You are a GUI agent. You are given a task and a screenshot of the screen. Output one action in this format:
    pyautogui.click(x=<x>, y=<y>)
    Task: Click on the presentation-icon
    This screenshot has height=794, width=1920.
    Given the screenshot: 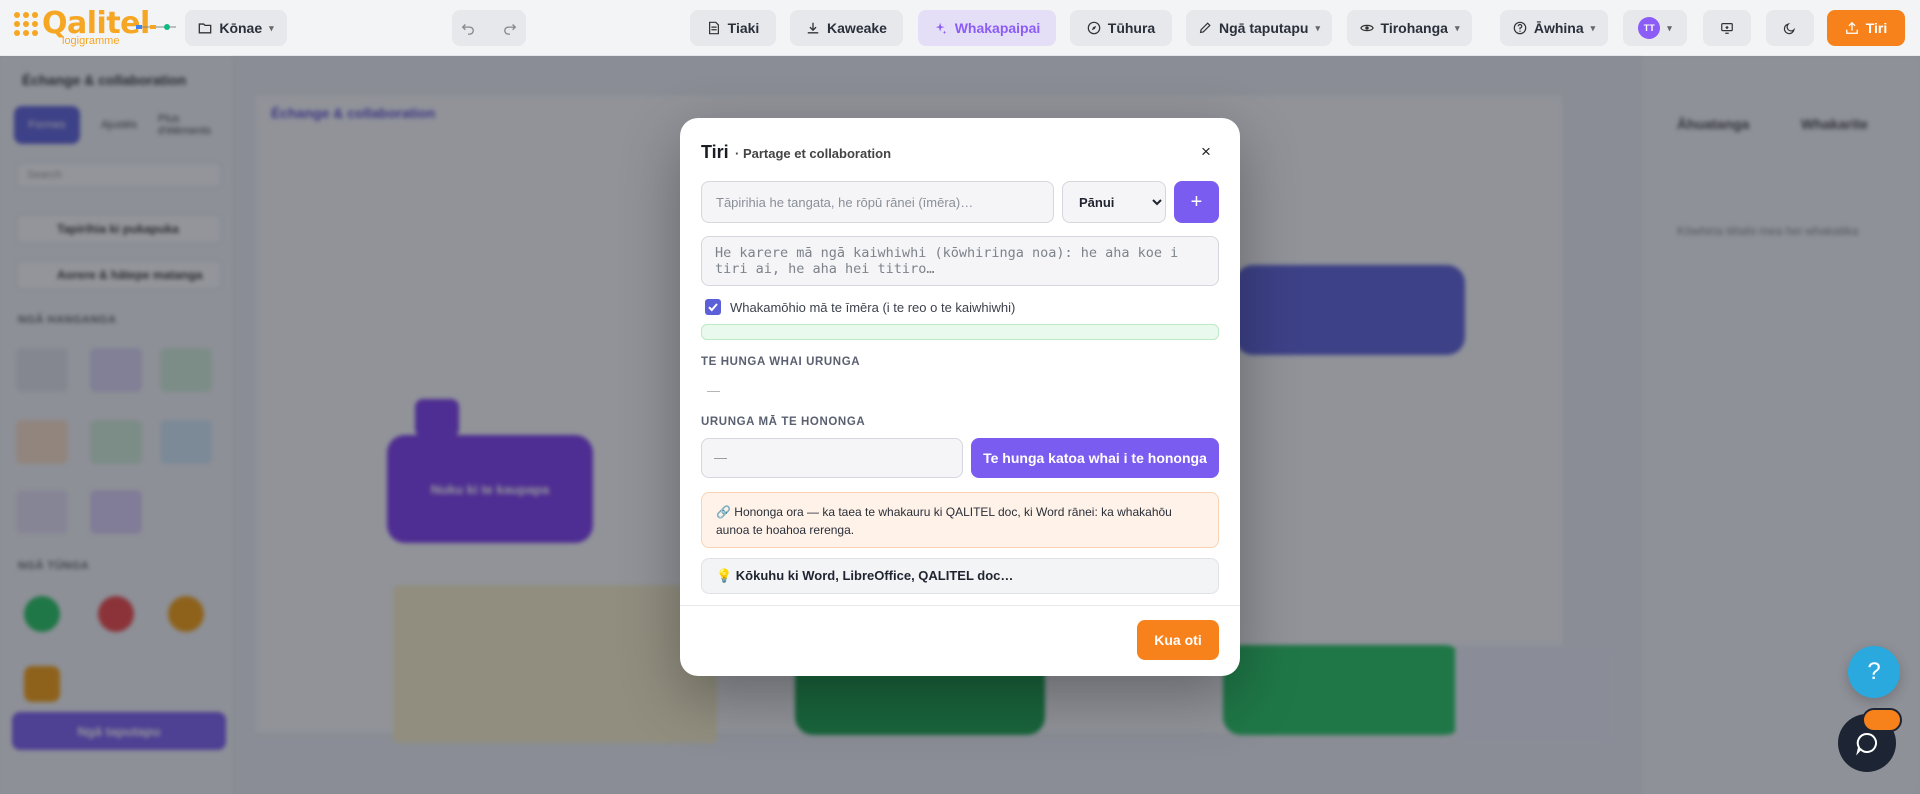 What is the action you would take?
    pyautogui.click(x=1727, y=28)
    